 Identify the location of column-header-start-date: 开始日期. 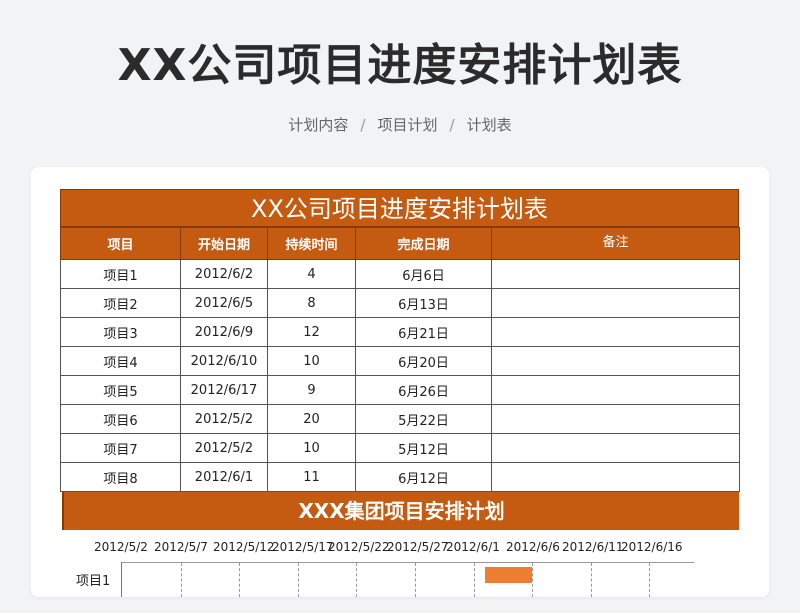
(224, 243).